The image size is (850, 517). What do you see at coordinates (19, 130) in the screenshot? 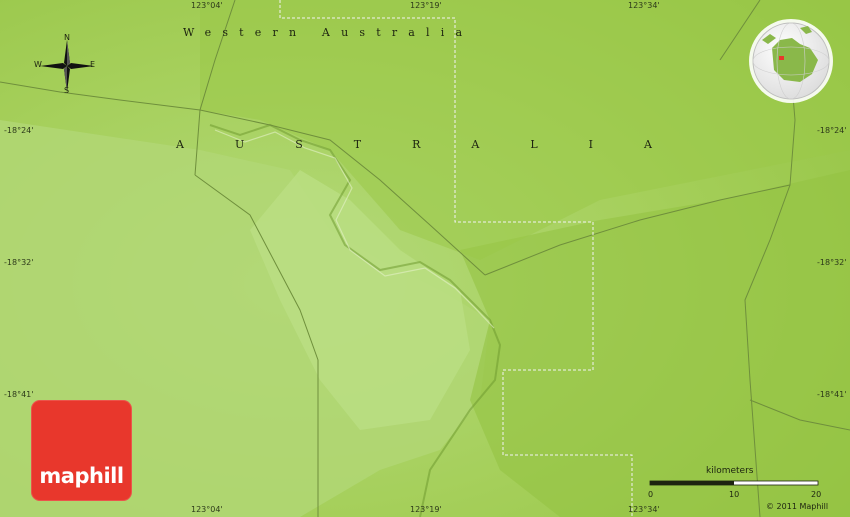
I see `lat-label-left-1: -18°24'` at bounding box center [19, 130].